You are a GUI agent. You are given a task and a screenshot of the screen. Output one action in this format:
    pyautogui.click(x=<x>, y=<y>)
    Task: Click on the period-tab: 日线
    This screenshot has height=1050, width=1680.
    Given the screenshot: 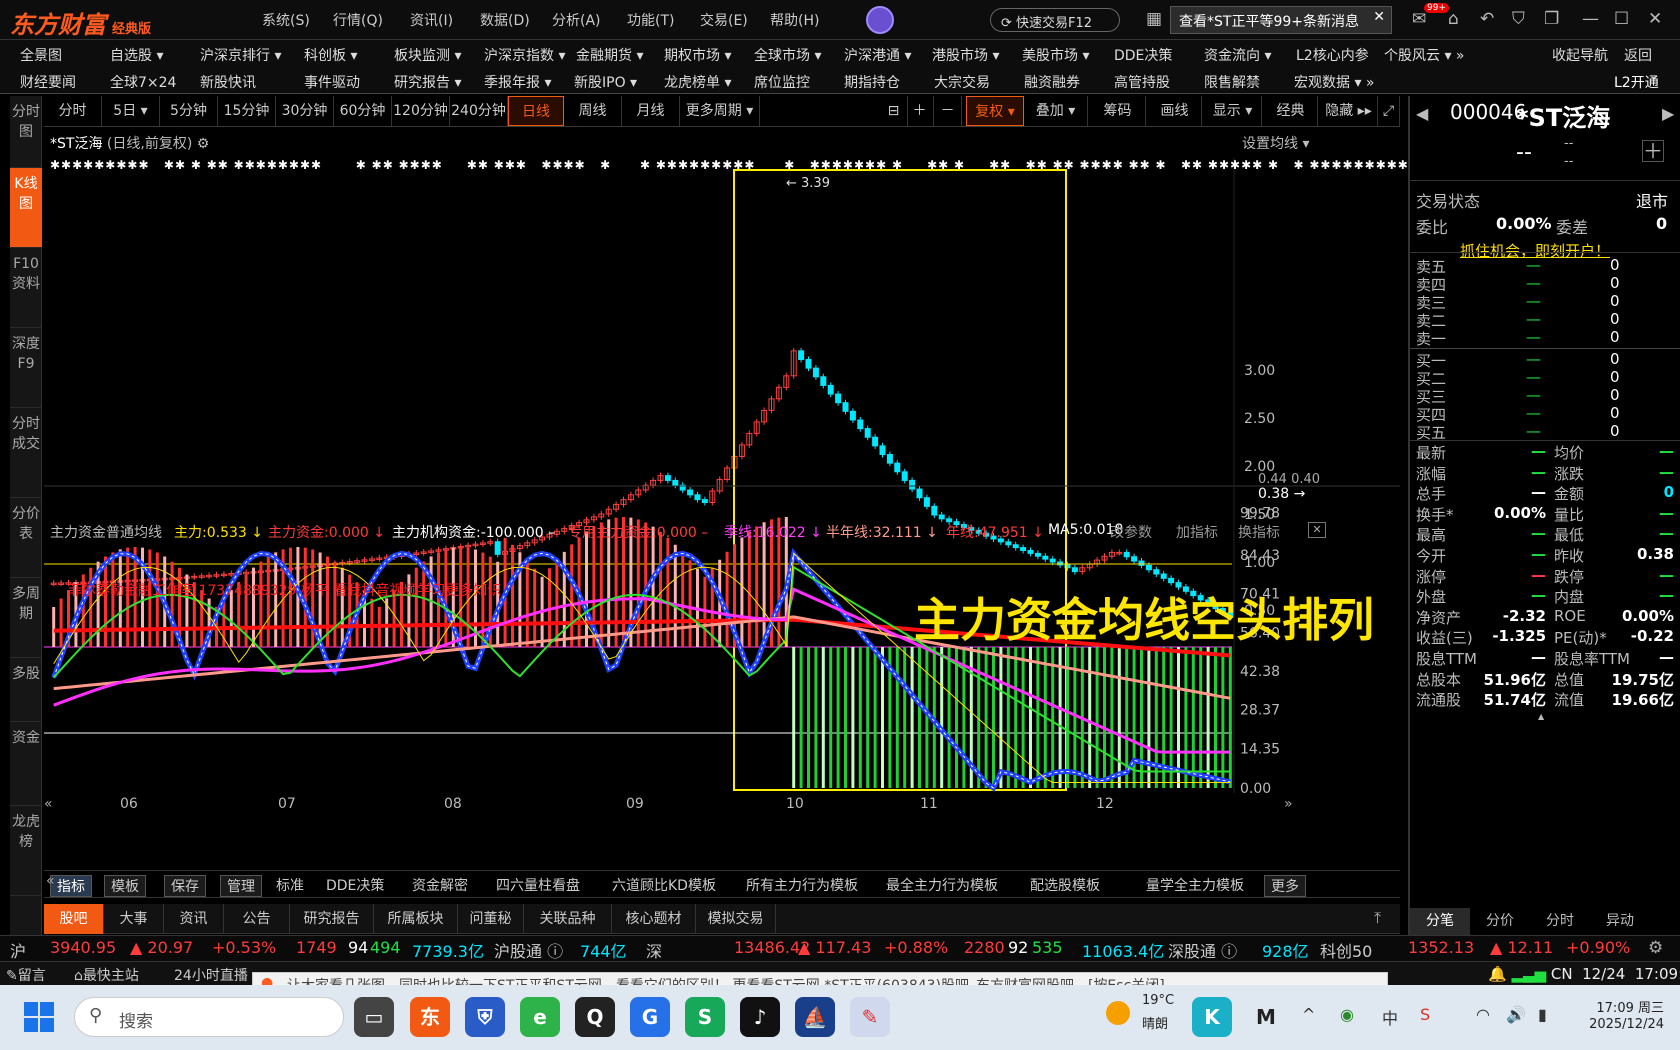 What is the action you would take?
    pyautogui.click(x=536, y=111)
    